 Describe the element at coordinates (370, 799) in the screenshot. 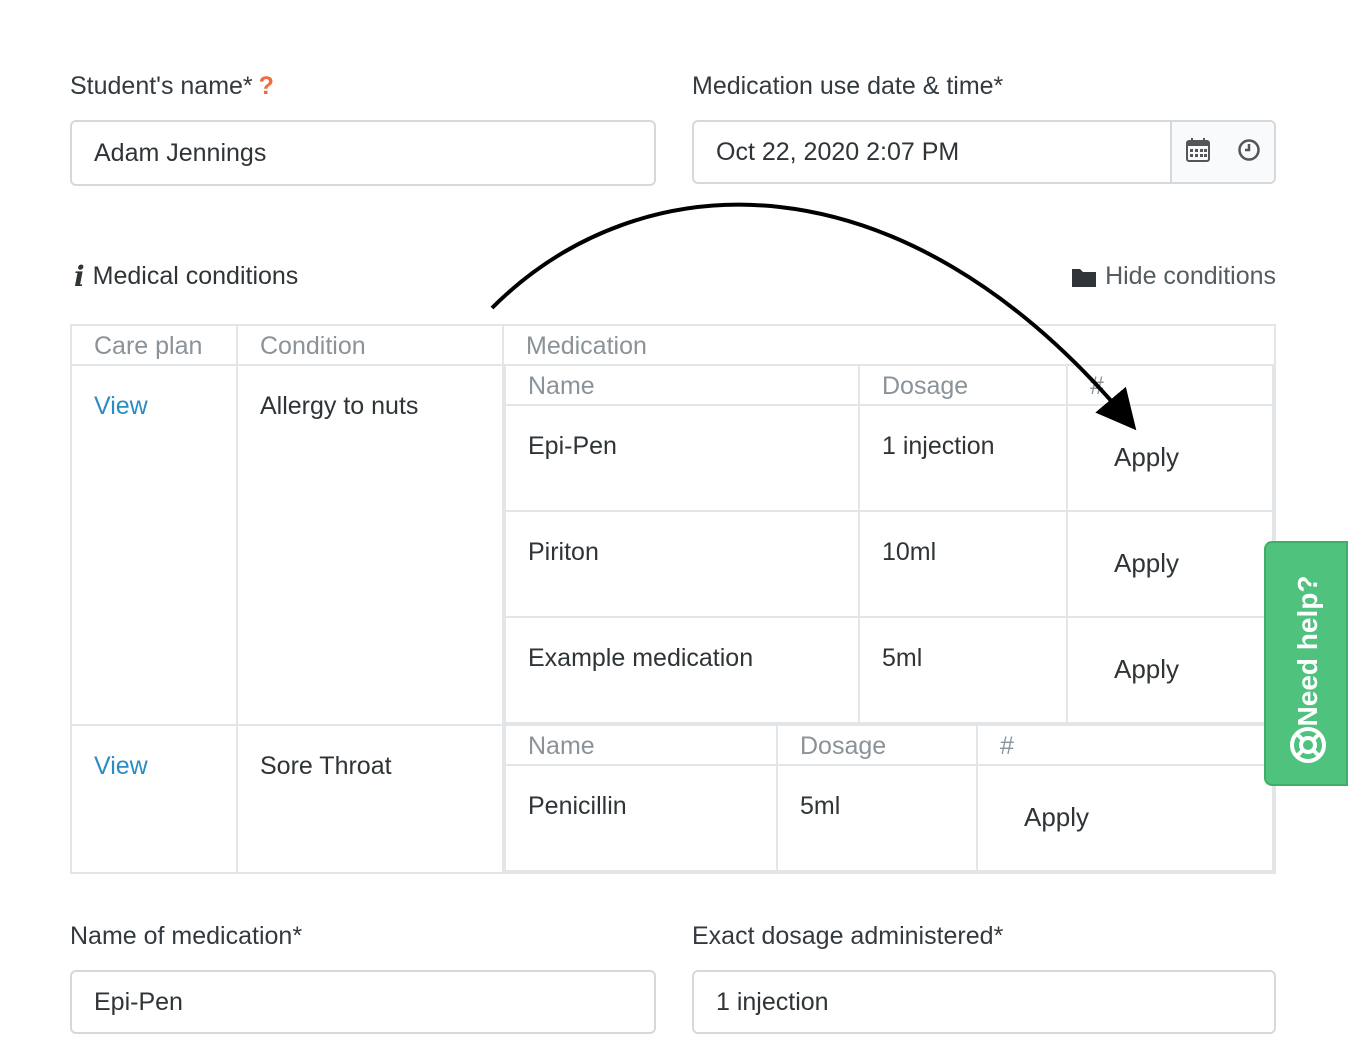

I see `condition-cell: Sore Throat` at that location.